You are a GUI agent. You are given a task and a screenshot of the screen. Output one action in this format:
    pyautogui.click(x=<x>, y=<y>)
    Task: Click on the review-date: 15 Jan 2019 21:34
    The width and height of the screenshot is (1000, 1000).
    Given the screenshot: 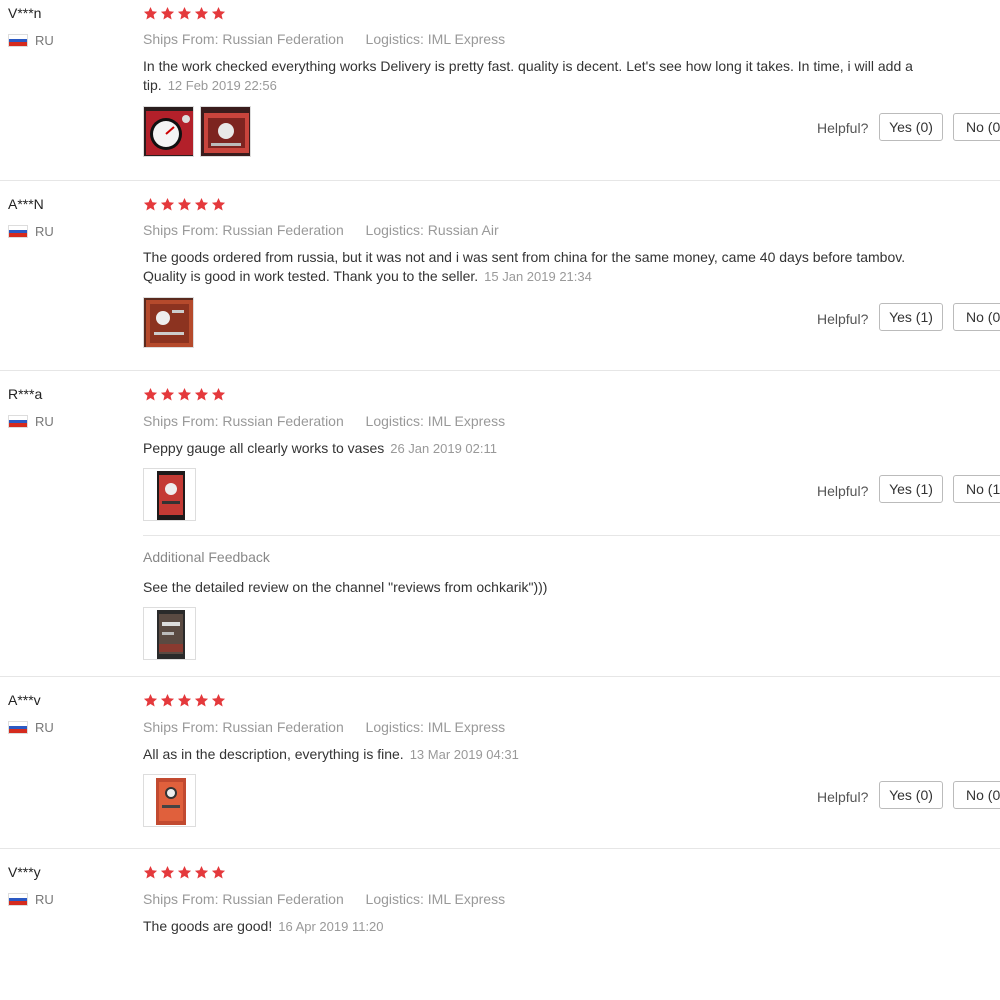 What is the action you would take?
    pyautogui.click(x=538, y=276)
    